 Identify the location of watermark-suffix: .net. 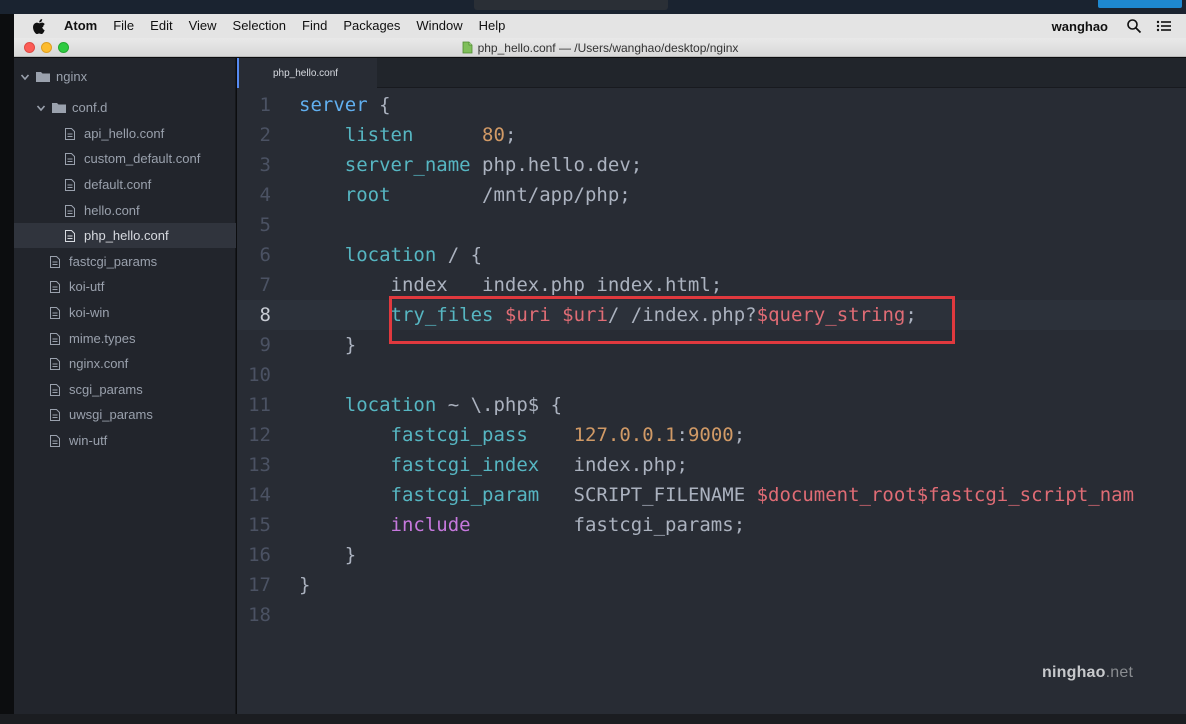
(1119, 672).